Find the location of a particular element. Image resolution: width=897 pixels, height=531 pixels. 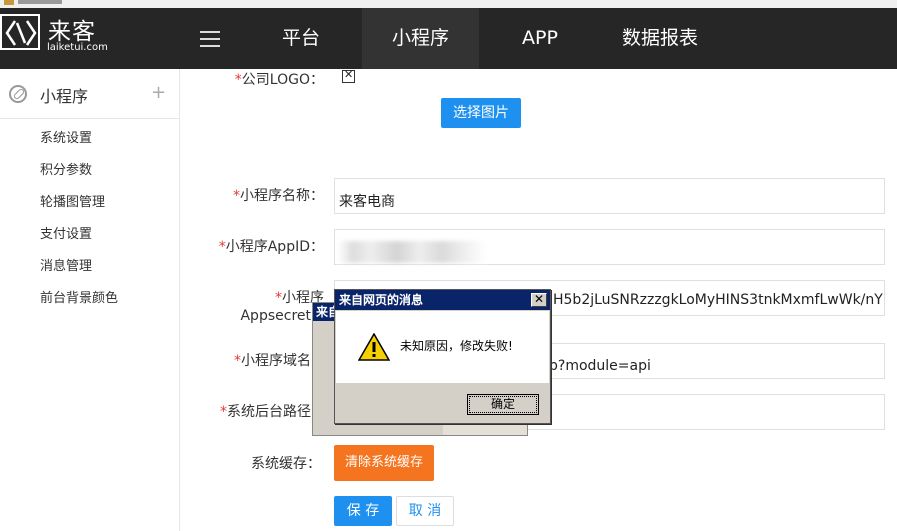

secret-label: *小程序 is located at coordinates (299, 298).